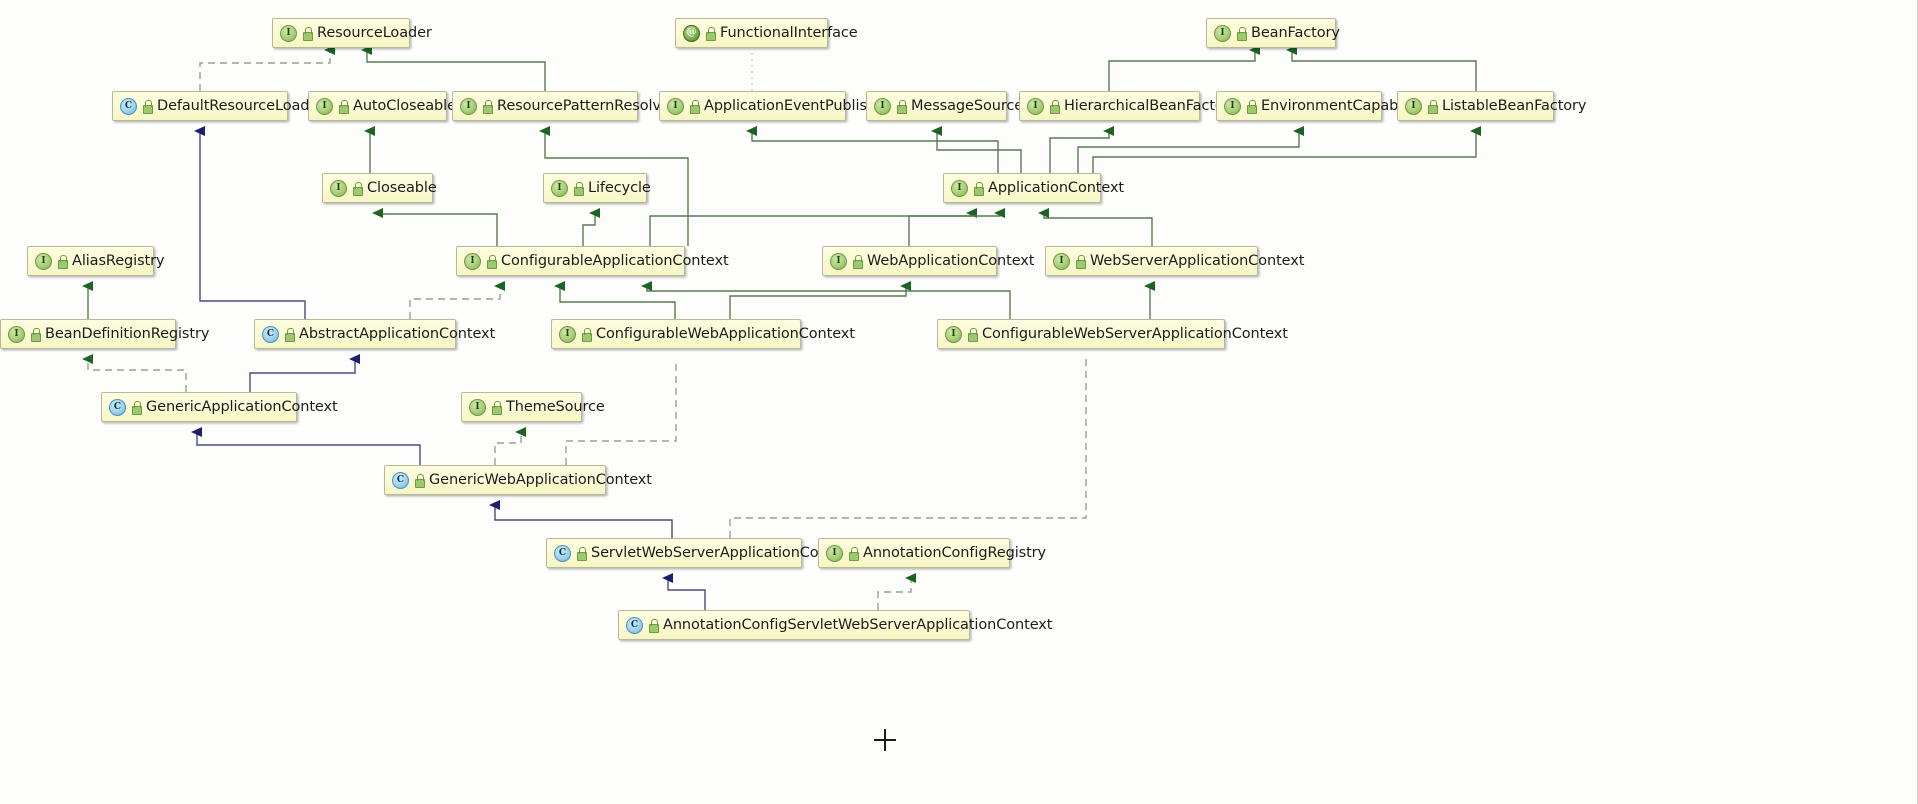 The image size is (1918, 804). I want to click on class-node-webapplicationcontext: I WebApplicationContext, so click(928, 261).